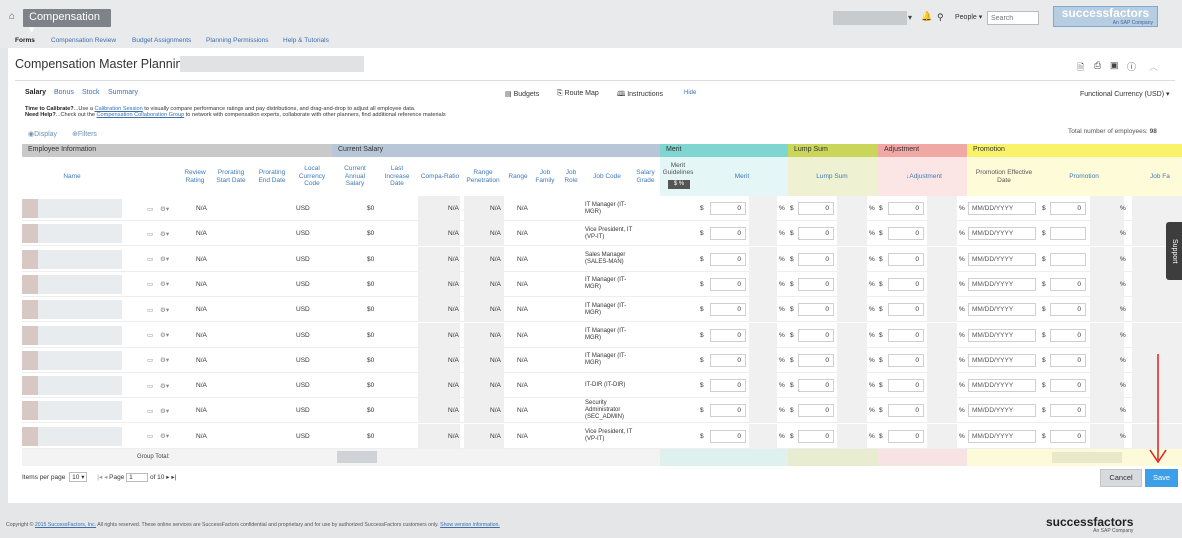  What do you see at coordinates (312, 176) in the screenshot?
I see `col-local-currency: Local Currency Code` at bounding box center [312, 176].